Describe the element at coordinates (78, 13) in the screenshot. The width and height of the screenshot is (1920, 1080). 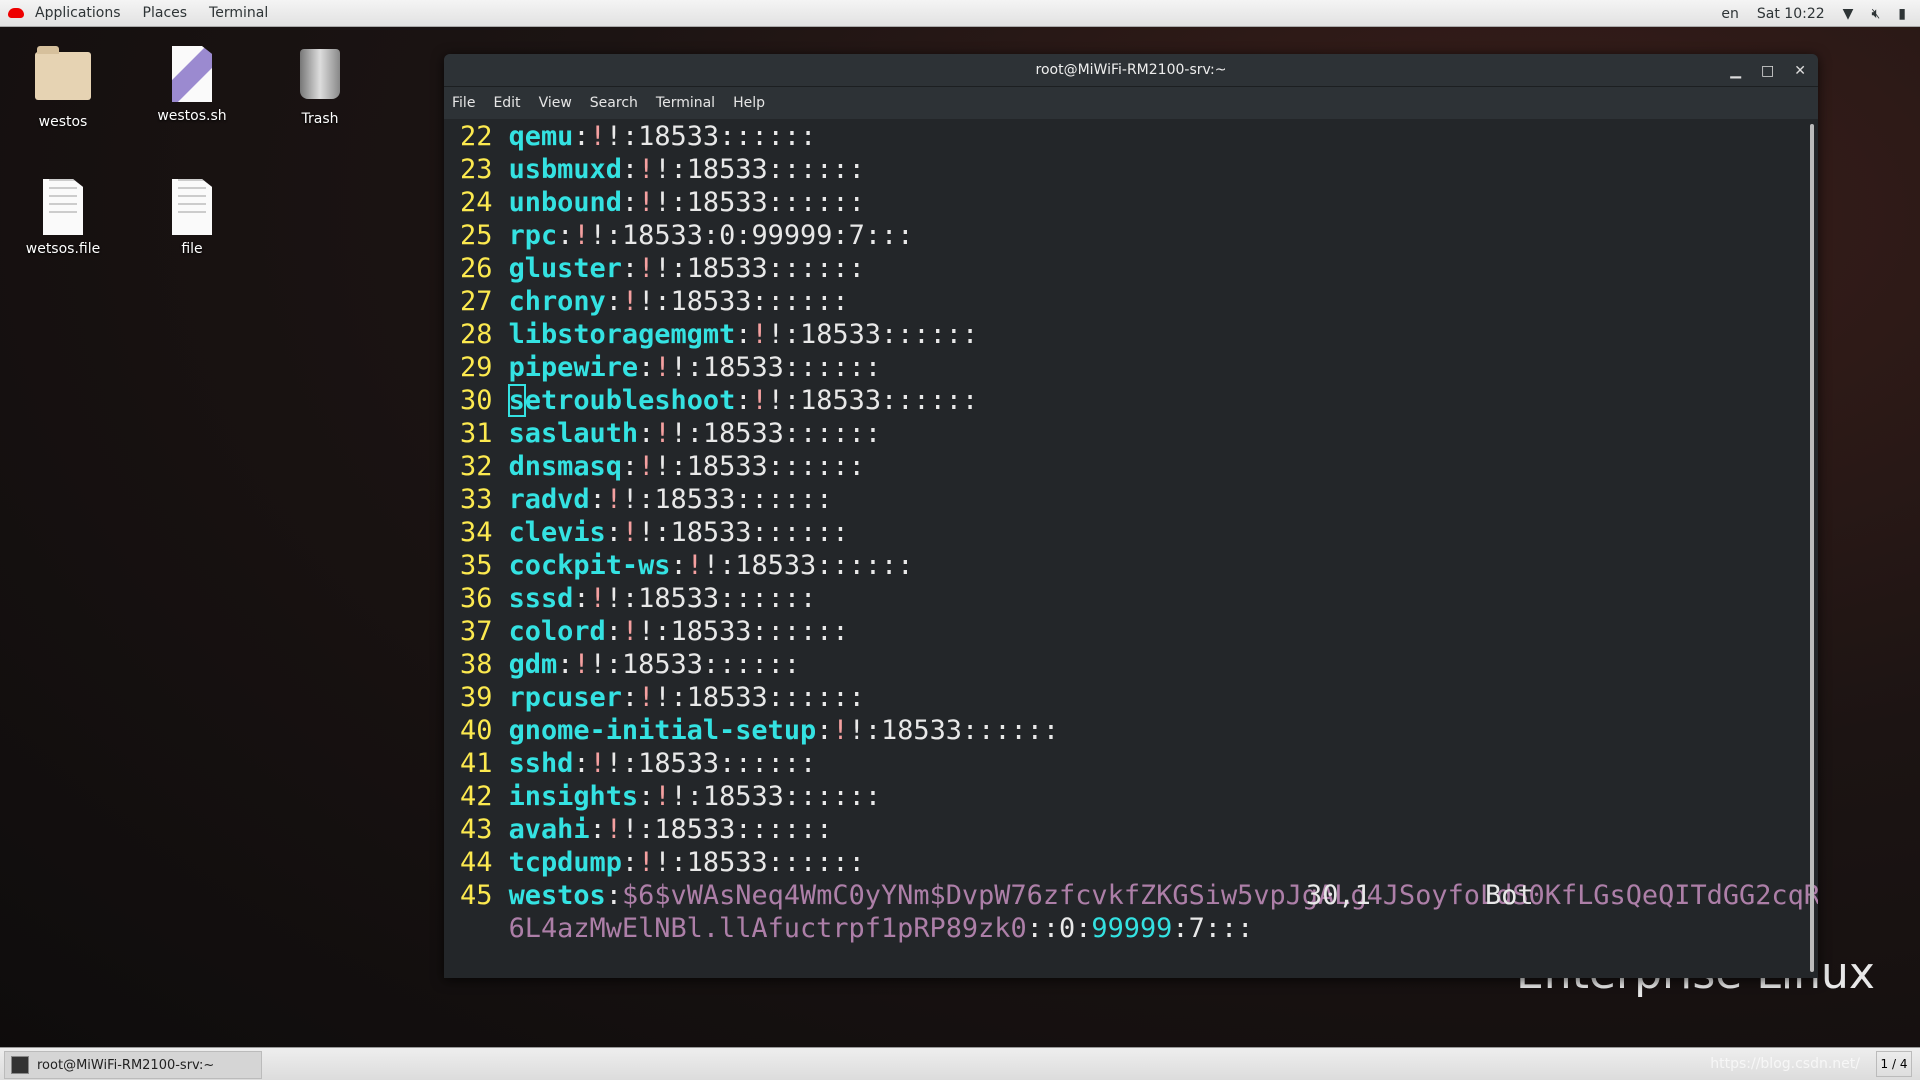
I see `applications-menu: Applications` at that location.